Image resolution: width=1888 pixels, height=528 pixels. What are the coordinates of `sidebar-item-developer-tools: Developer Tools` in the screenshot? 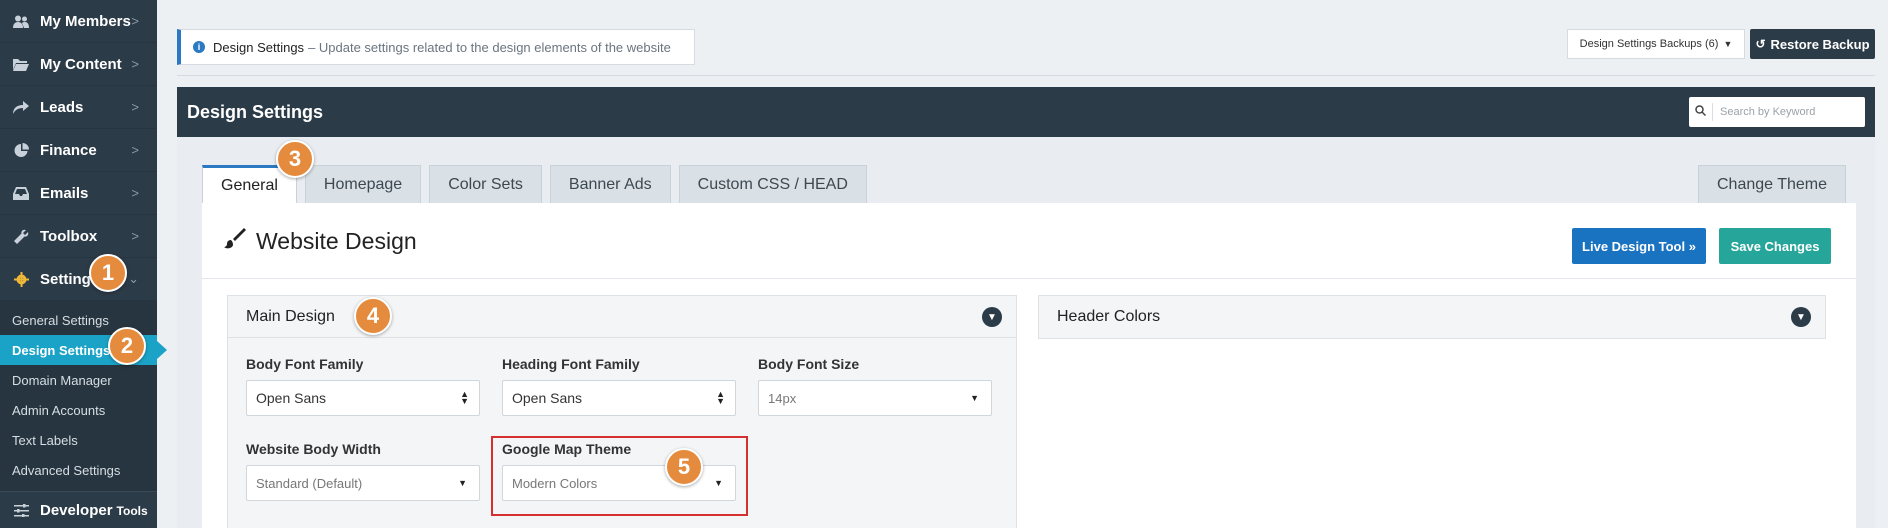 It's located at (78, 509).